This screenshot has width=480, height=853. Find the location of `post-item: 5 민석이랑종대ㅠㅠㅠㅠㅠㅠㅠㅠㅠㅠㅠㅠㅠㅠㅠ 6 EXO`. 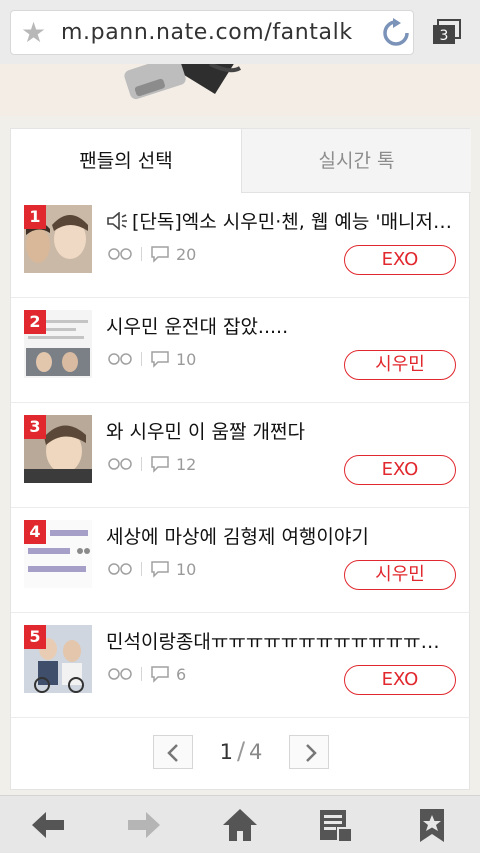

post-item: 5 민석이랑종대ㅠㅠㅠㅠㅠㅠㅠㅠㅠㅠㅠㅠㅠㅠㅠ 6 EXO is located at coordinates (241, 665).